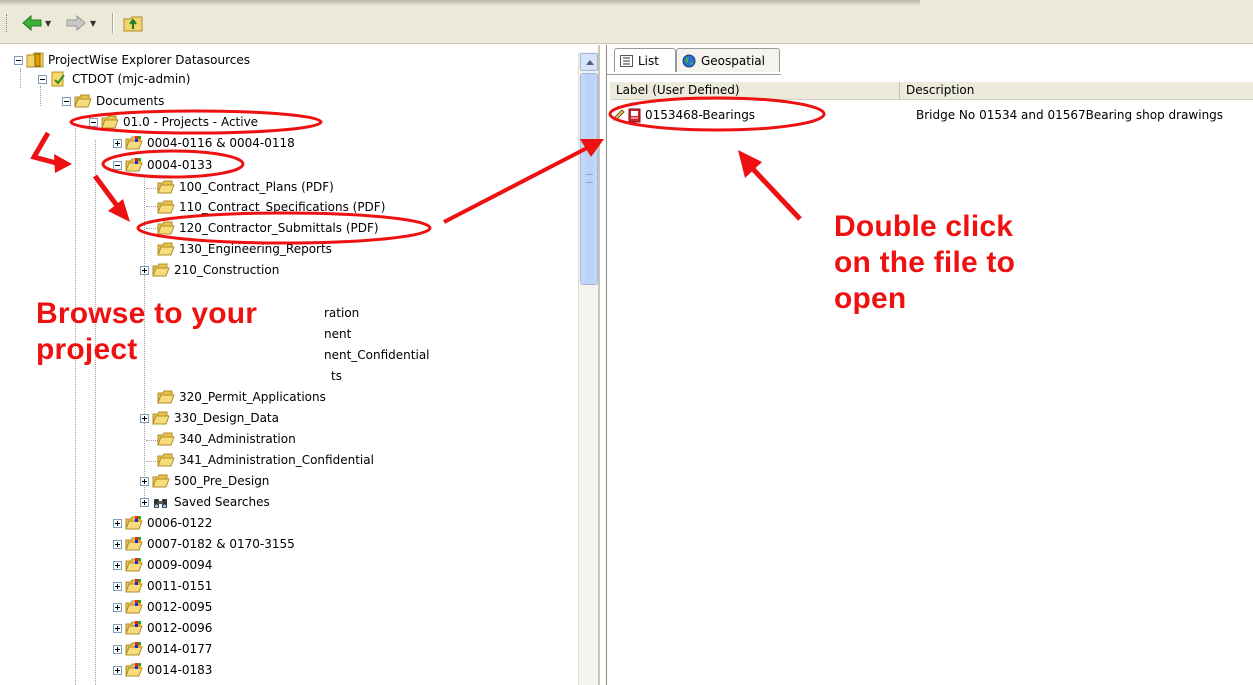 This screenshot has width=1253, height=685. Describe the element at coordinates (180, 649) in the screenshot. I see `tree-label: 0014-0177` at that location.